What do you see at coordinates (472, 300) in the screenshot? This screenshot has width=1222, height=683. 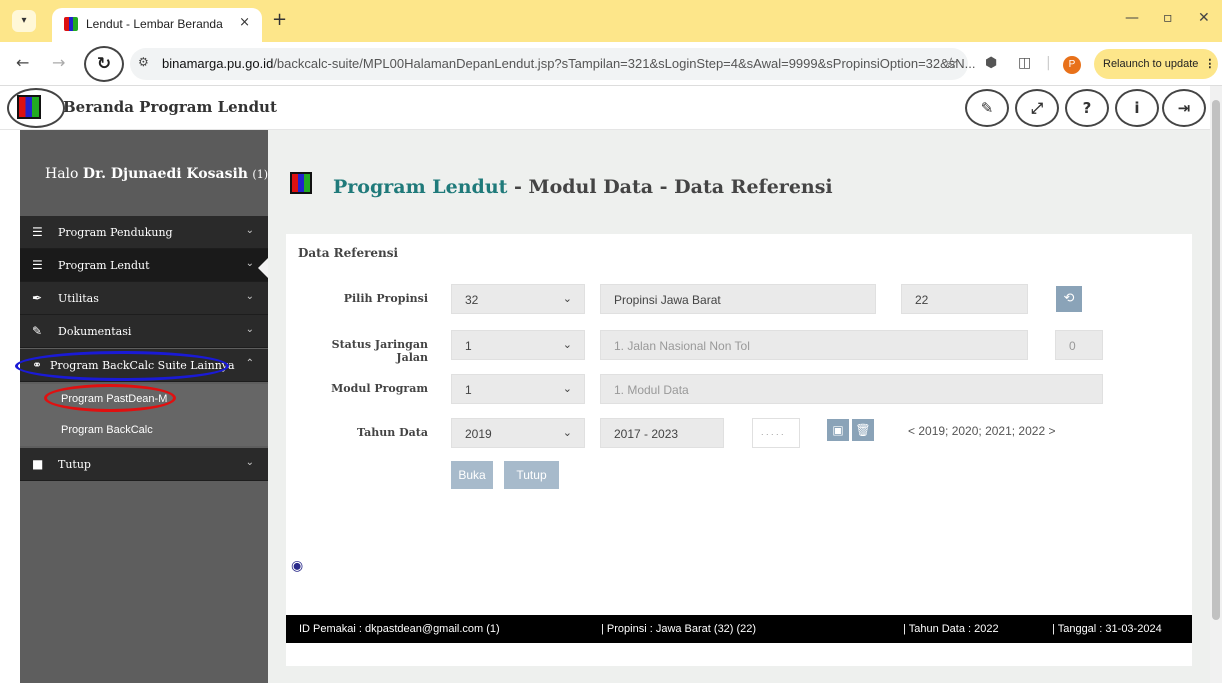 I see `propinsi-select-value: 32` at bounding box center [472, 300].